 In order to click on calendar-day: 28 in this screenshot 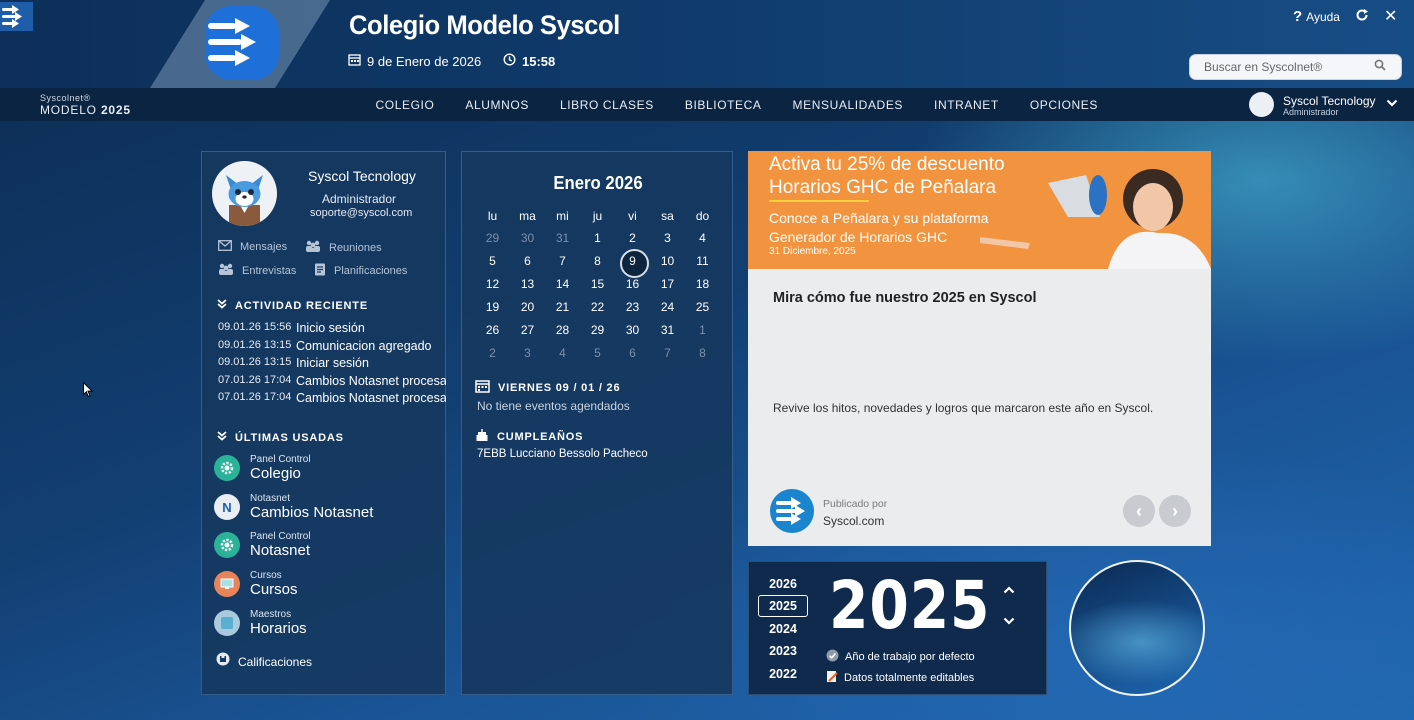, I will do `click(562, 330)`.